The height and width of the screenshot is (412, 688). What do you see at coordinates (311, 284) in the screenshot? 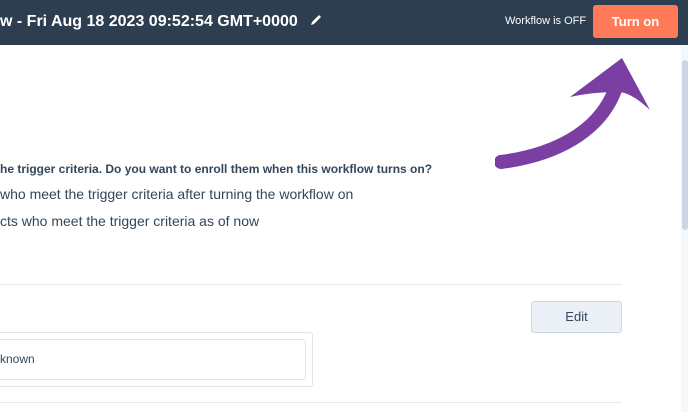
I see `section-divider` at bounding box center [311, 284].